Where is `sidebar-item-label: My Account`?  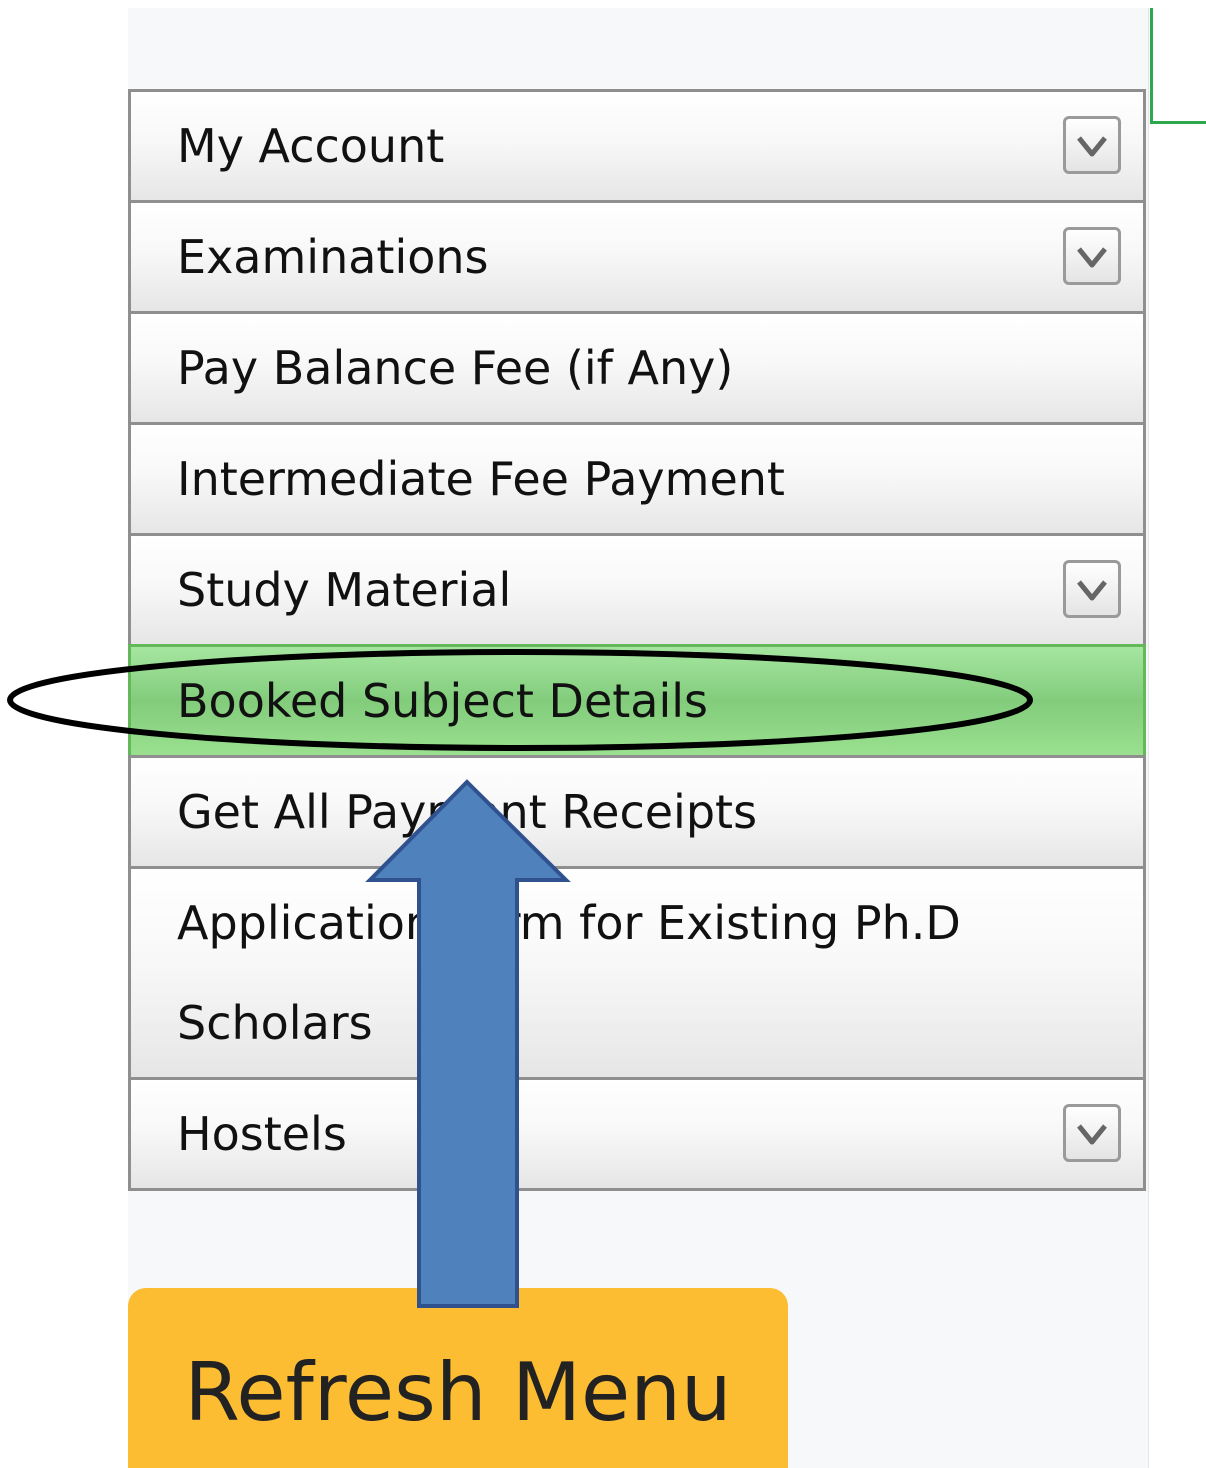
sidebar-item-label: My Account is located at coordinates (311, 146).